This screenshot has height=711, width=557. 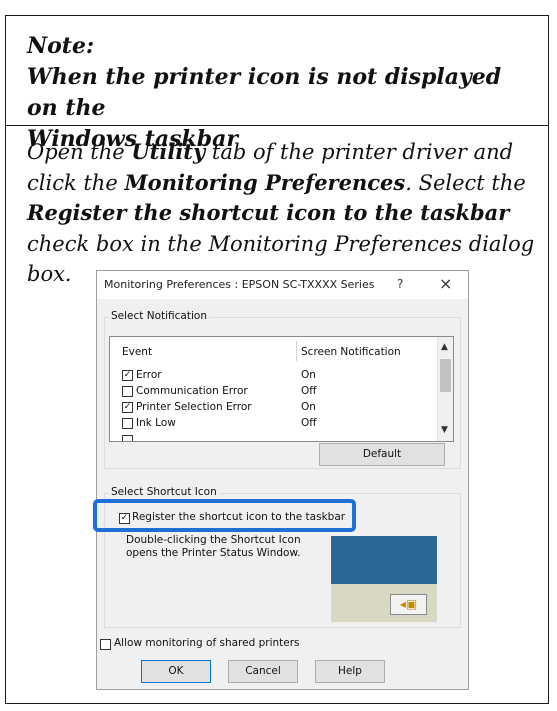 I want to click on scroll-up-arrow-icon: ▲, so click(x=444, y=347).